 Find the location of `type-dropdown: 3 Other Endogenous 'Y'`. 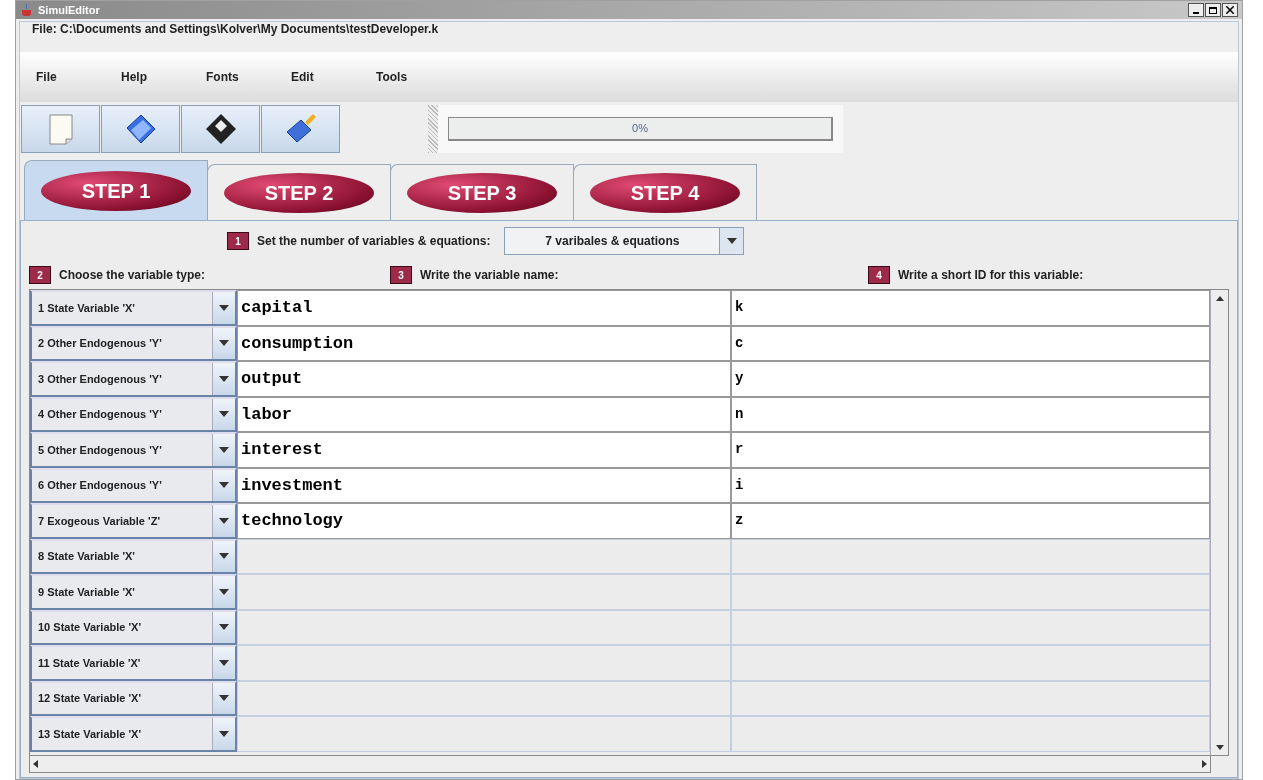

type-dropdown: 3 Other Endogenous 'Y' is located at coordinates (133, 379).